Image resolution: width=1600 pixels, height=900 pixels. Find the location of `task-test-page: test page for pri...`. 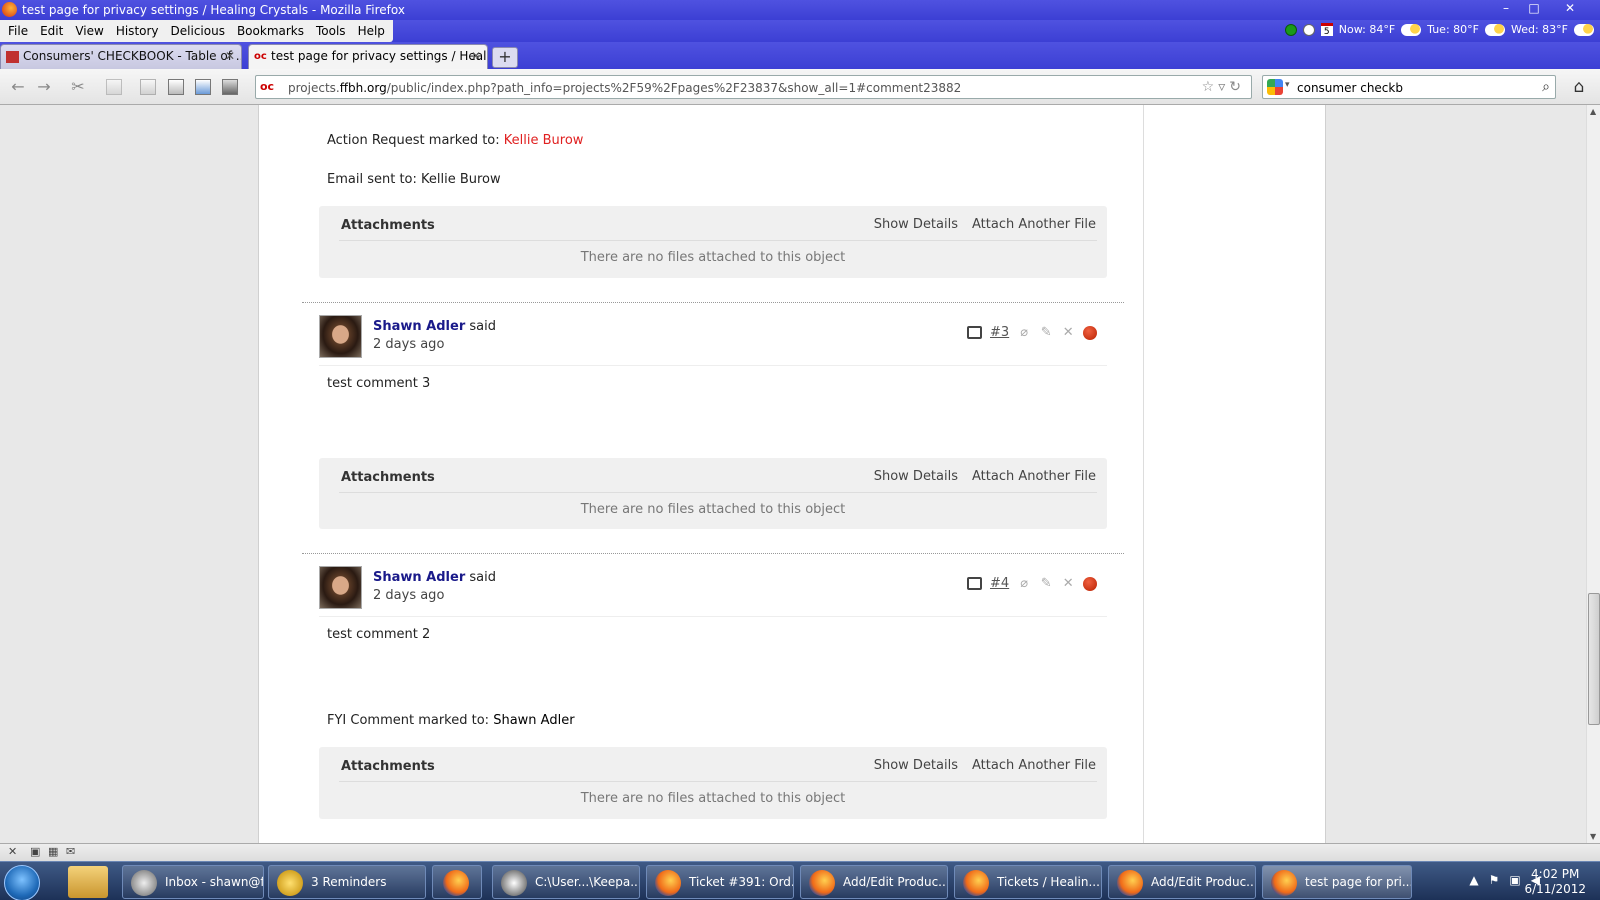

task-test-page: test page for pri... is located at coordinates (1337, 882).